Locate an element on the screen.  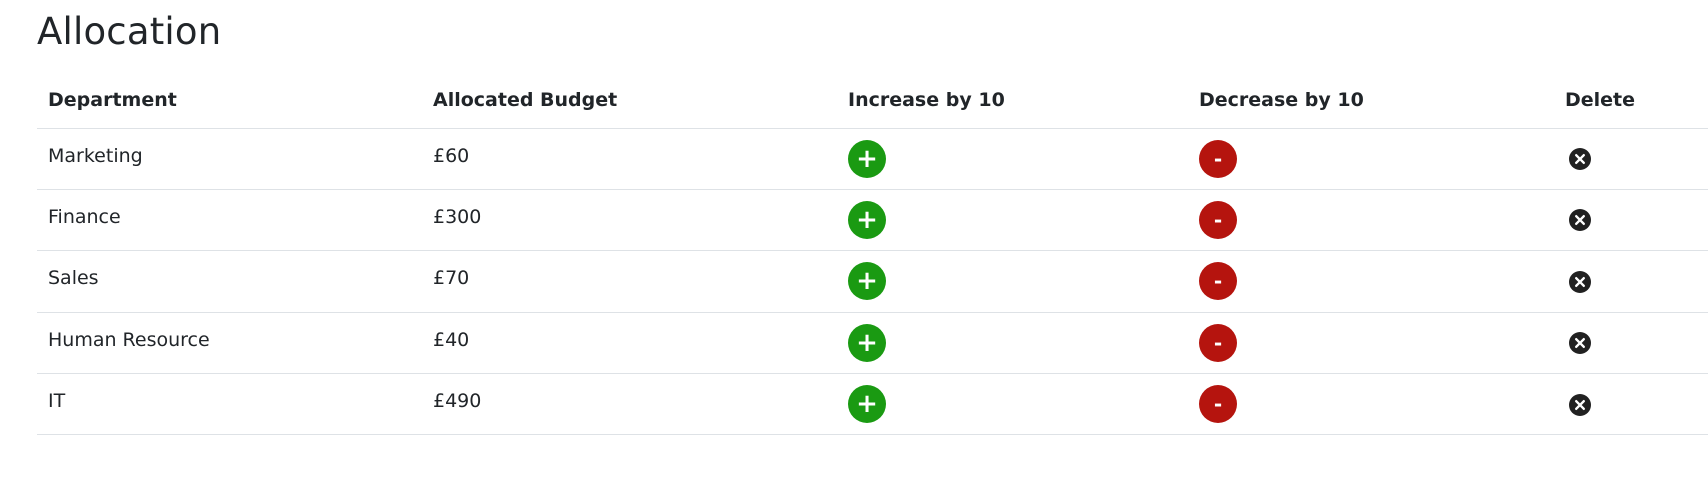
budget-cell: £300 is located at coordinates (629, 220).